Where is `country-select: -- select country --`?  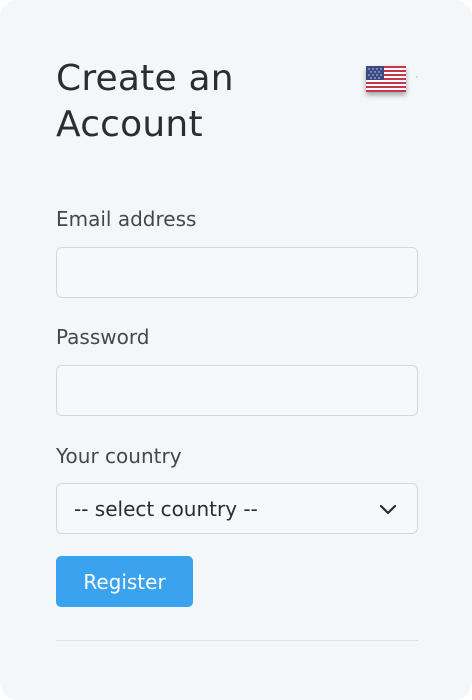
country-select: -- select country -- is located at coordinates (237, 508).